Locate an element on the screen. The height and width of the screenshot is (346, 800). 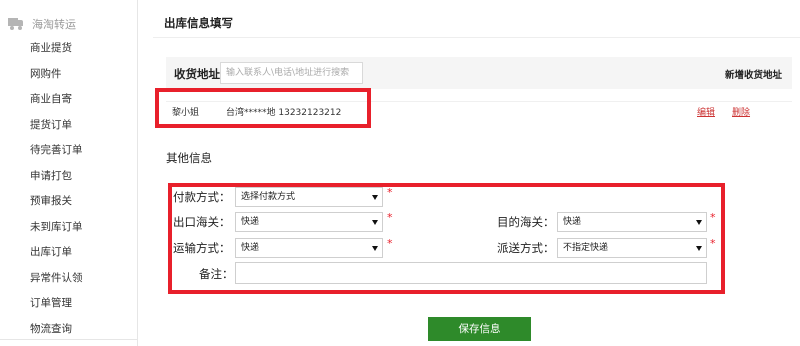
sidebar-item-outbound-orders: 出库订单 is located at coordinates (56, 253).